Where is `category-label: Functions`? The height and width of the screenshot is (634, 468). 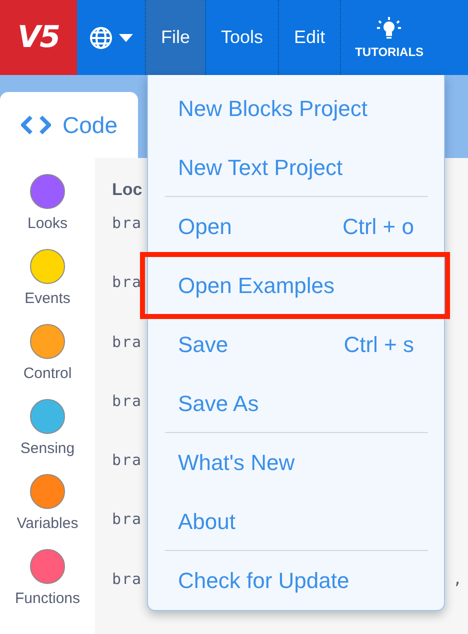
category-label: Functions is located at coordinates (47, 598).